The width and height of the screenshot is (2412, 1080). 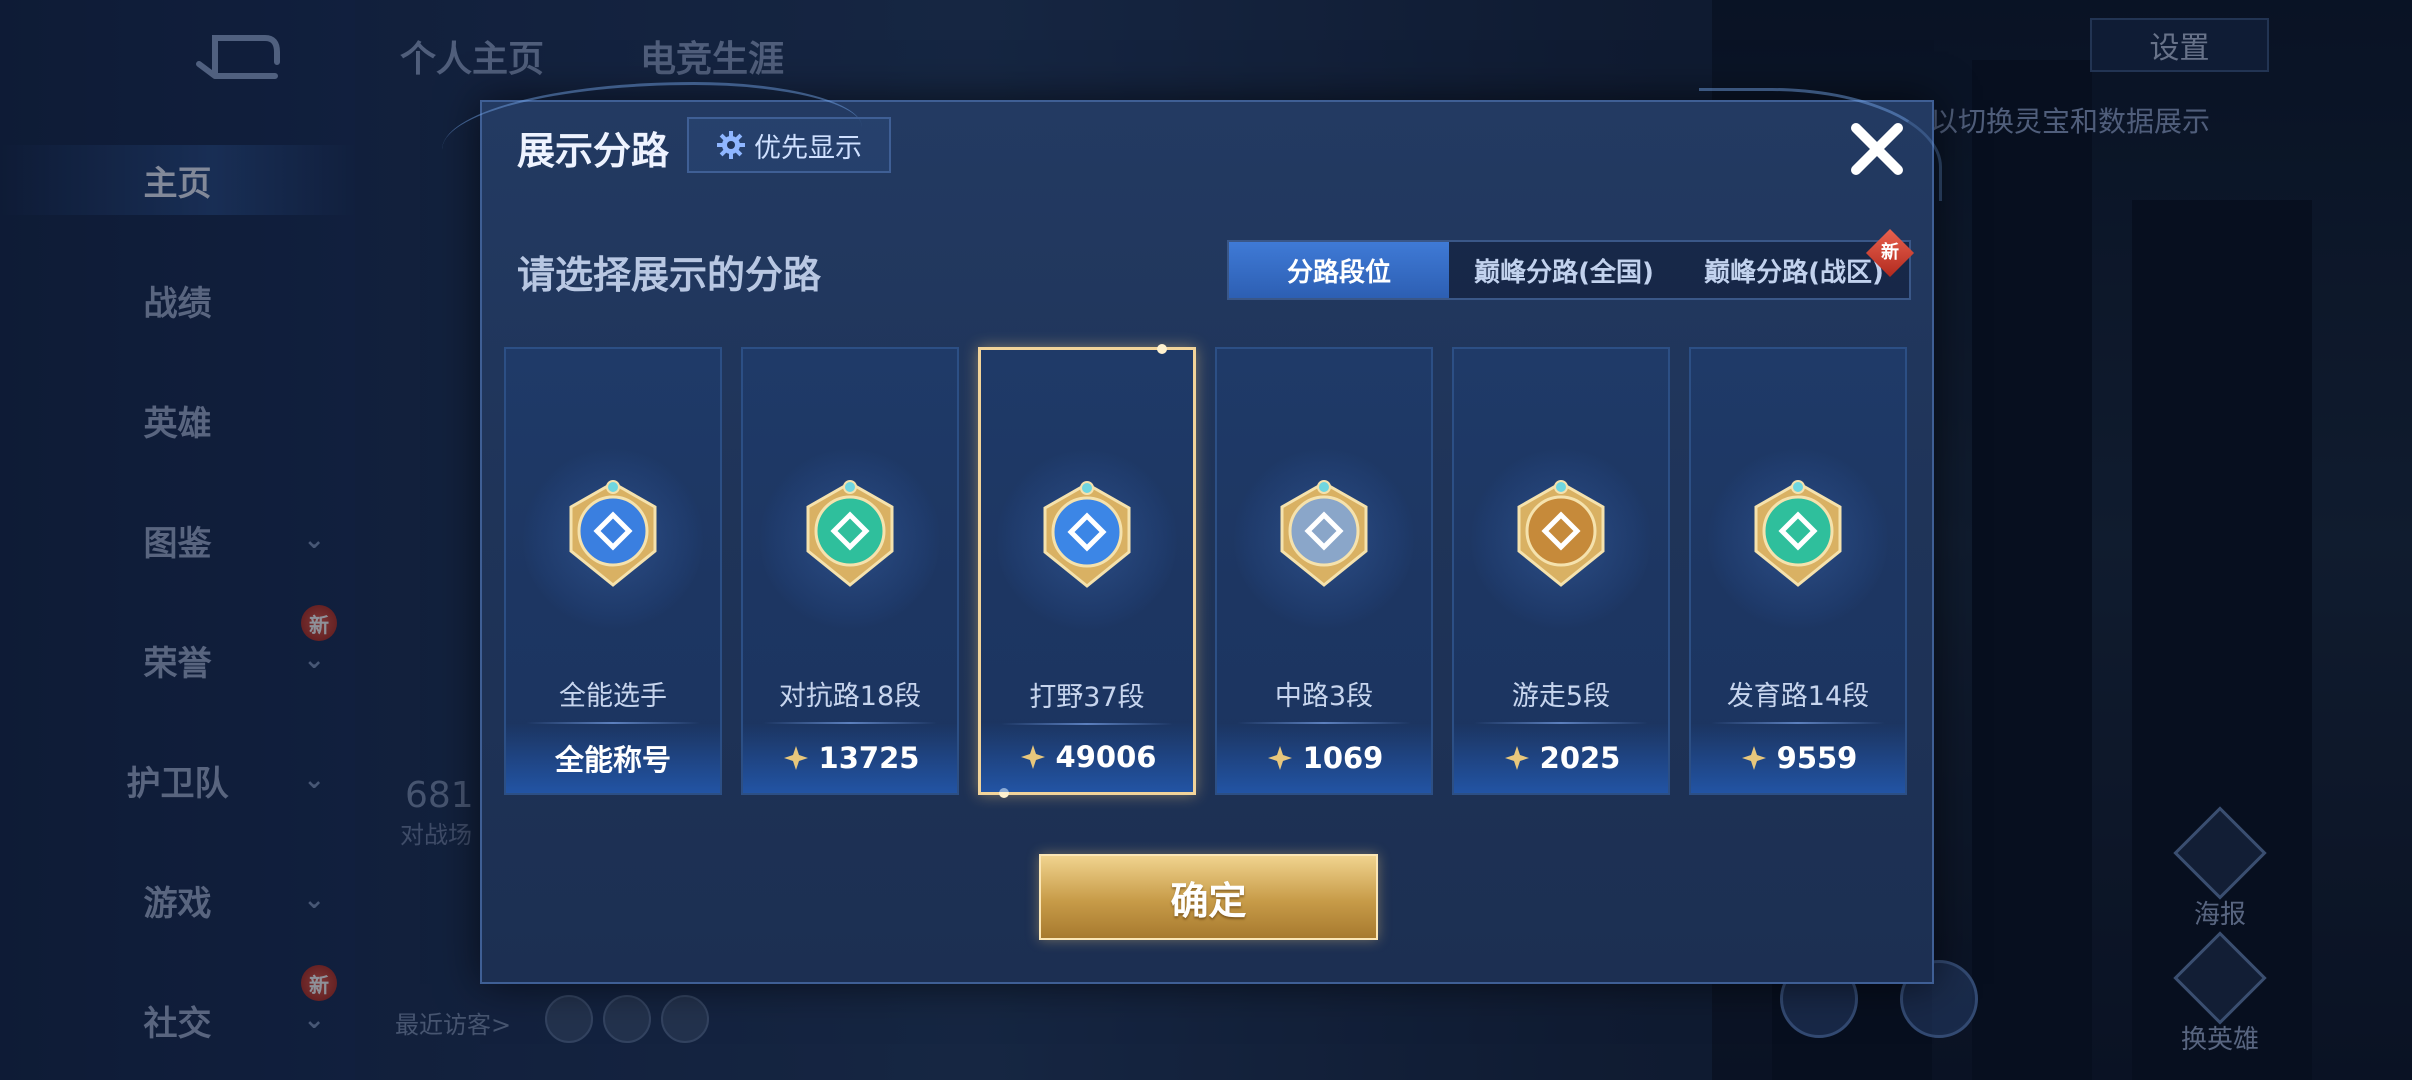 I want to click on priority-display-button: 优先显示, so click(x=789, y=145).